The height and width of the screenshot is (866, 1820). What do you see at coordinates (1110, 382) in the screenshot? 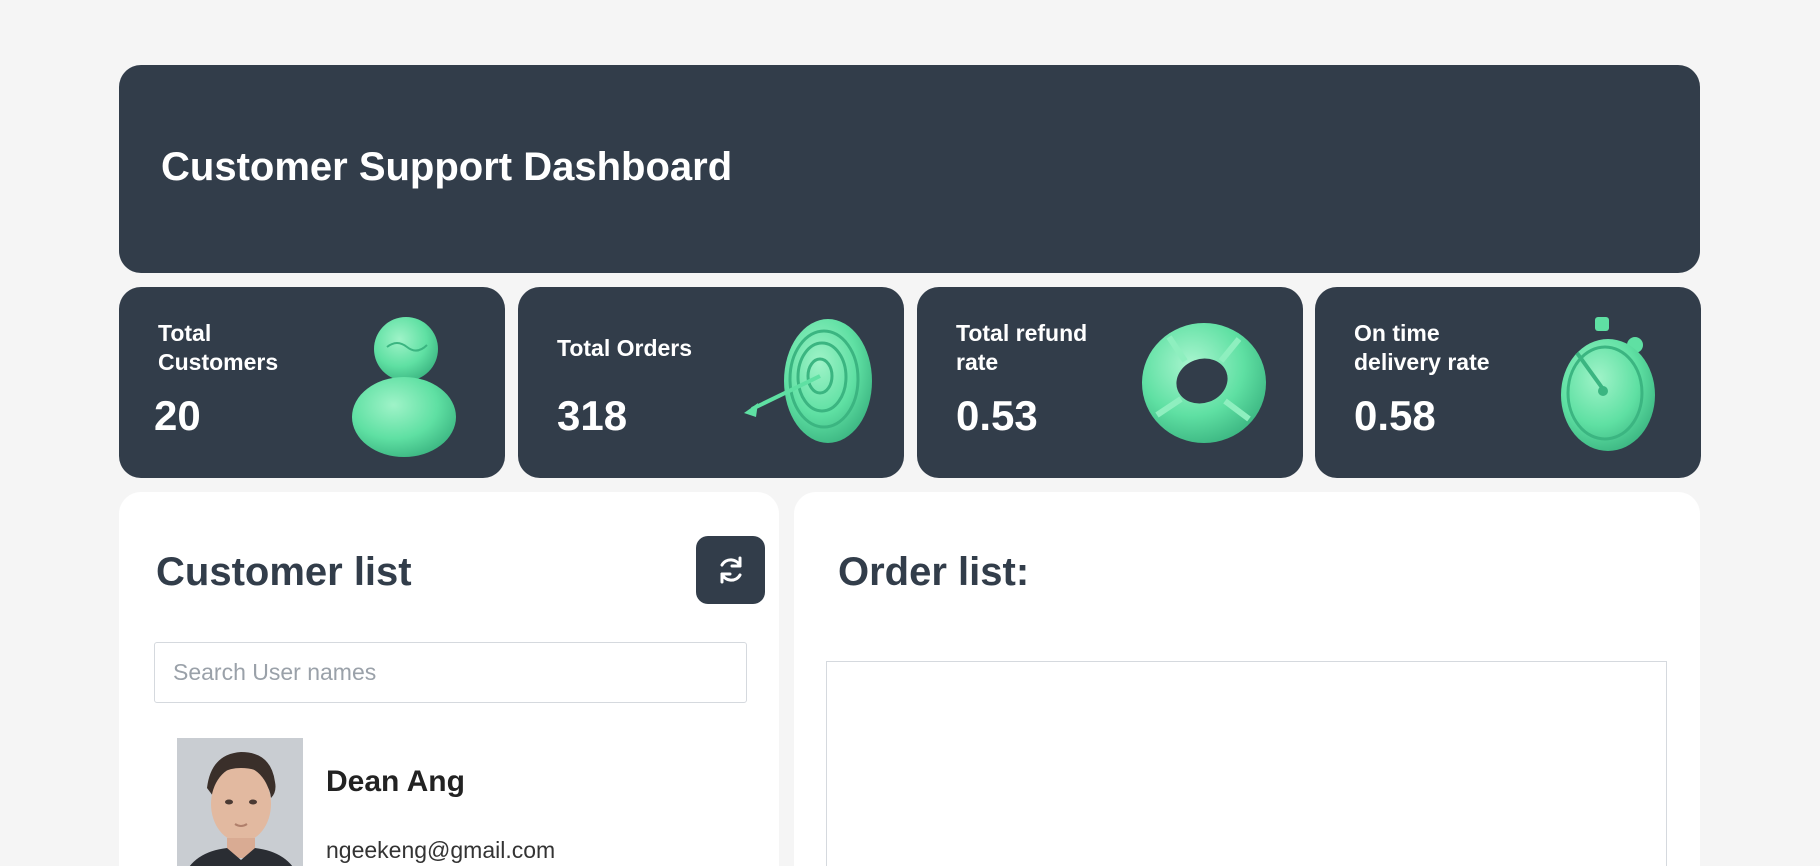
I see `stat-card-refund-rate: Total refund rate 0.53` at bounding box center [1110, 382].